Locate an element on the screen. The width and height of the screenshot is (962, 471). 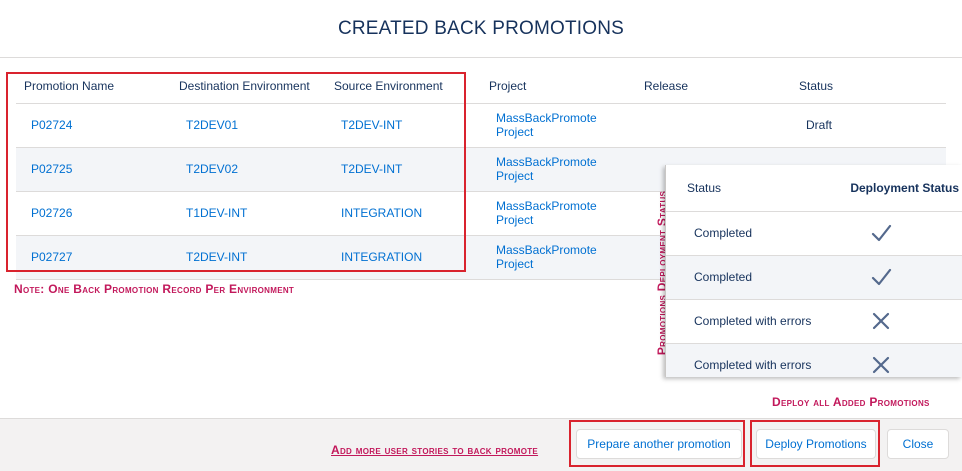
col-project: Project is located at coordinates (558, 87).